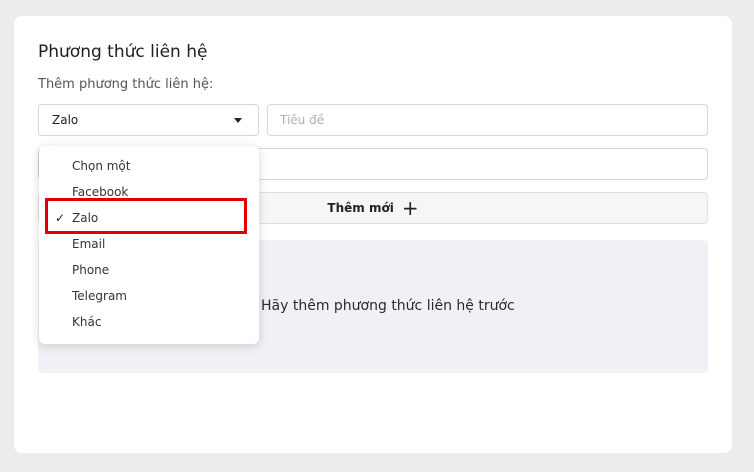  What do you see at coordinates (100, 192) in the screenshot?
I see `dropdown-option-label: Facebook` at bounding box center [100, 192].